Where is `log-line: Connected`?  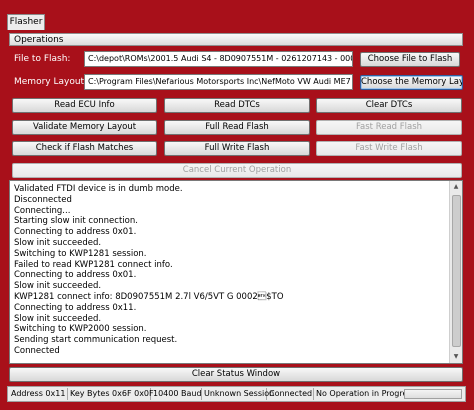
log-line: Connected is located at coordinates (37, 350).